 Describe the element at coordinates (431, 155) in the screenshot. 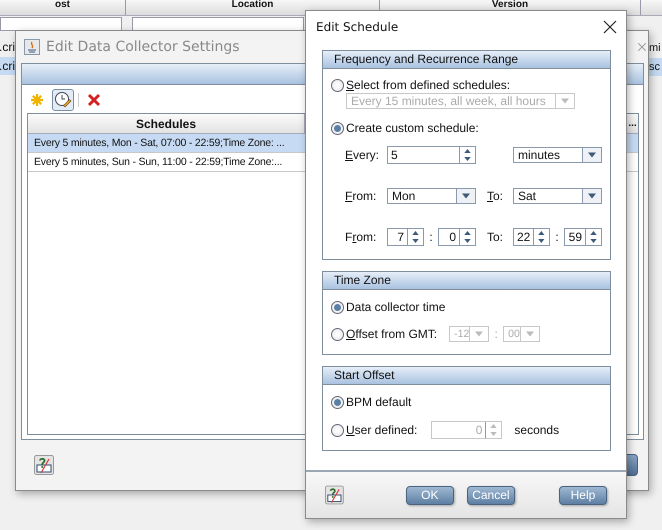

I see `spinner-field: 5` at that location.